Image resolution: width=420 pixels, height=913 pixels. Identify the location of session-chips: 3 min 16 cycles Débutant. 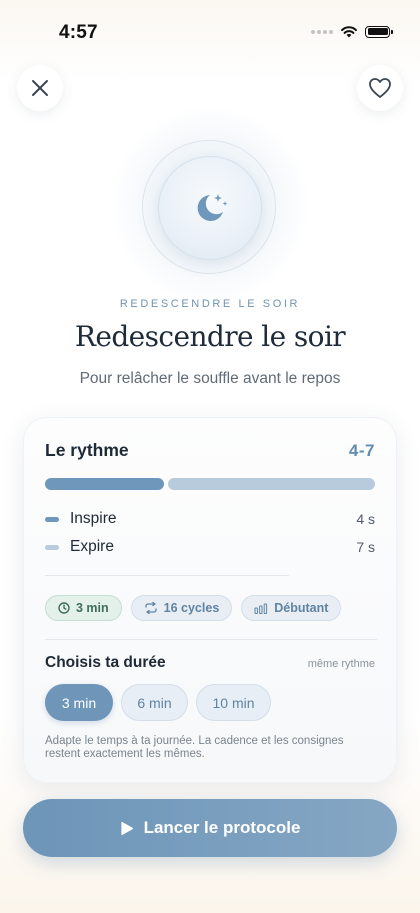
(193, 608).